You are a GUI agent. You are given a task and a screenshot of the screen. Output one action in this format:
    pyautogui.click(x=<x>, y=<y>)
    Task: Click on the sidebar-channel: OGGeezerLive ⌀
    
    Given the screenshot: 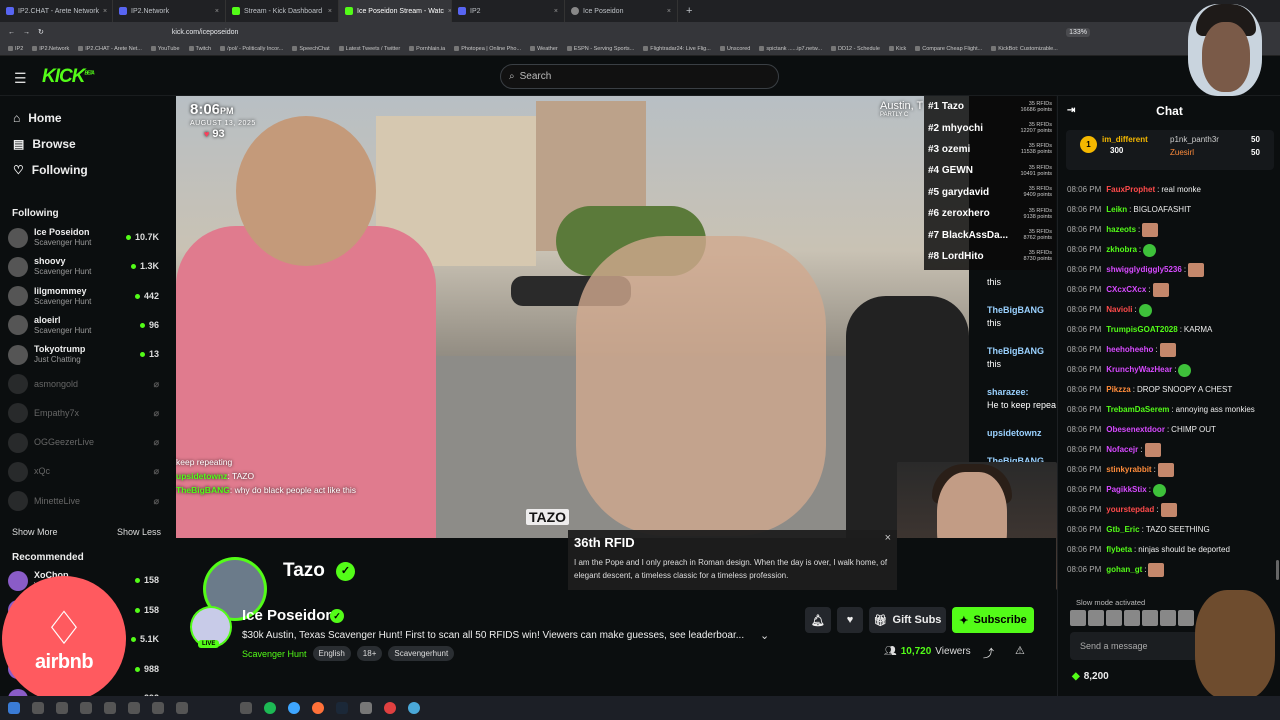 What is the action you would take?
    pyautogui.click(x=89, y=442)
    